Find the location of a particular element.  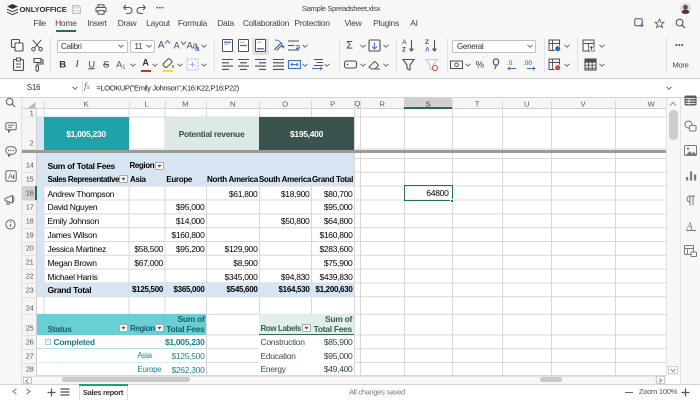

svg-text: .00 is located at coordinates (527, 63).